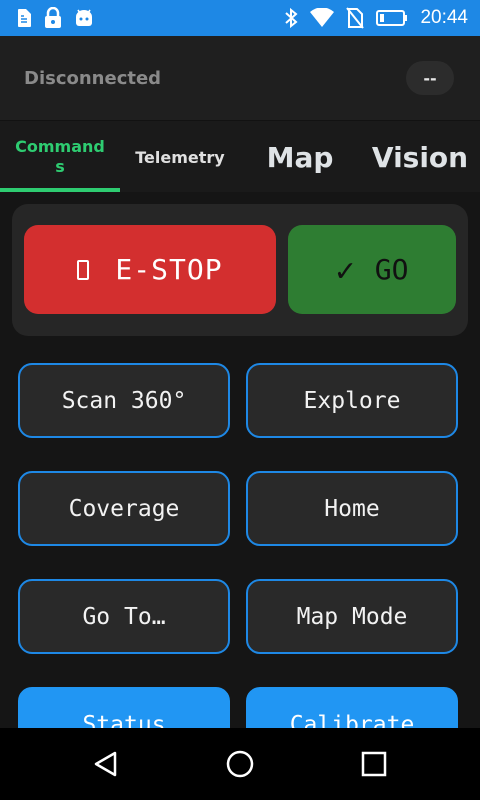 Image resolution: width=480 pixels, height=800 pixels. What do you see at coordinates (93, 78) in the screenshot?
I see `connection-status: Disconnected` at bounding box center [93, 78].